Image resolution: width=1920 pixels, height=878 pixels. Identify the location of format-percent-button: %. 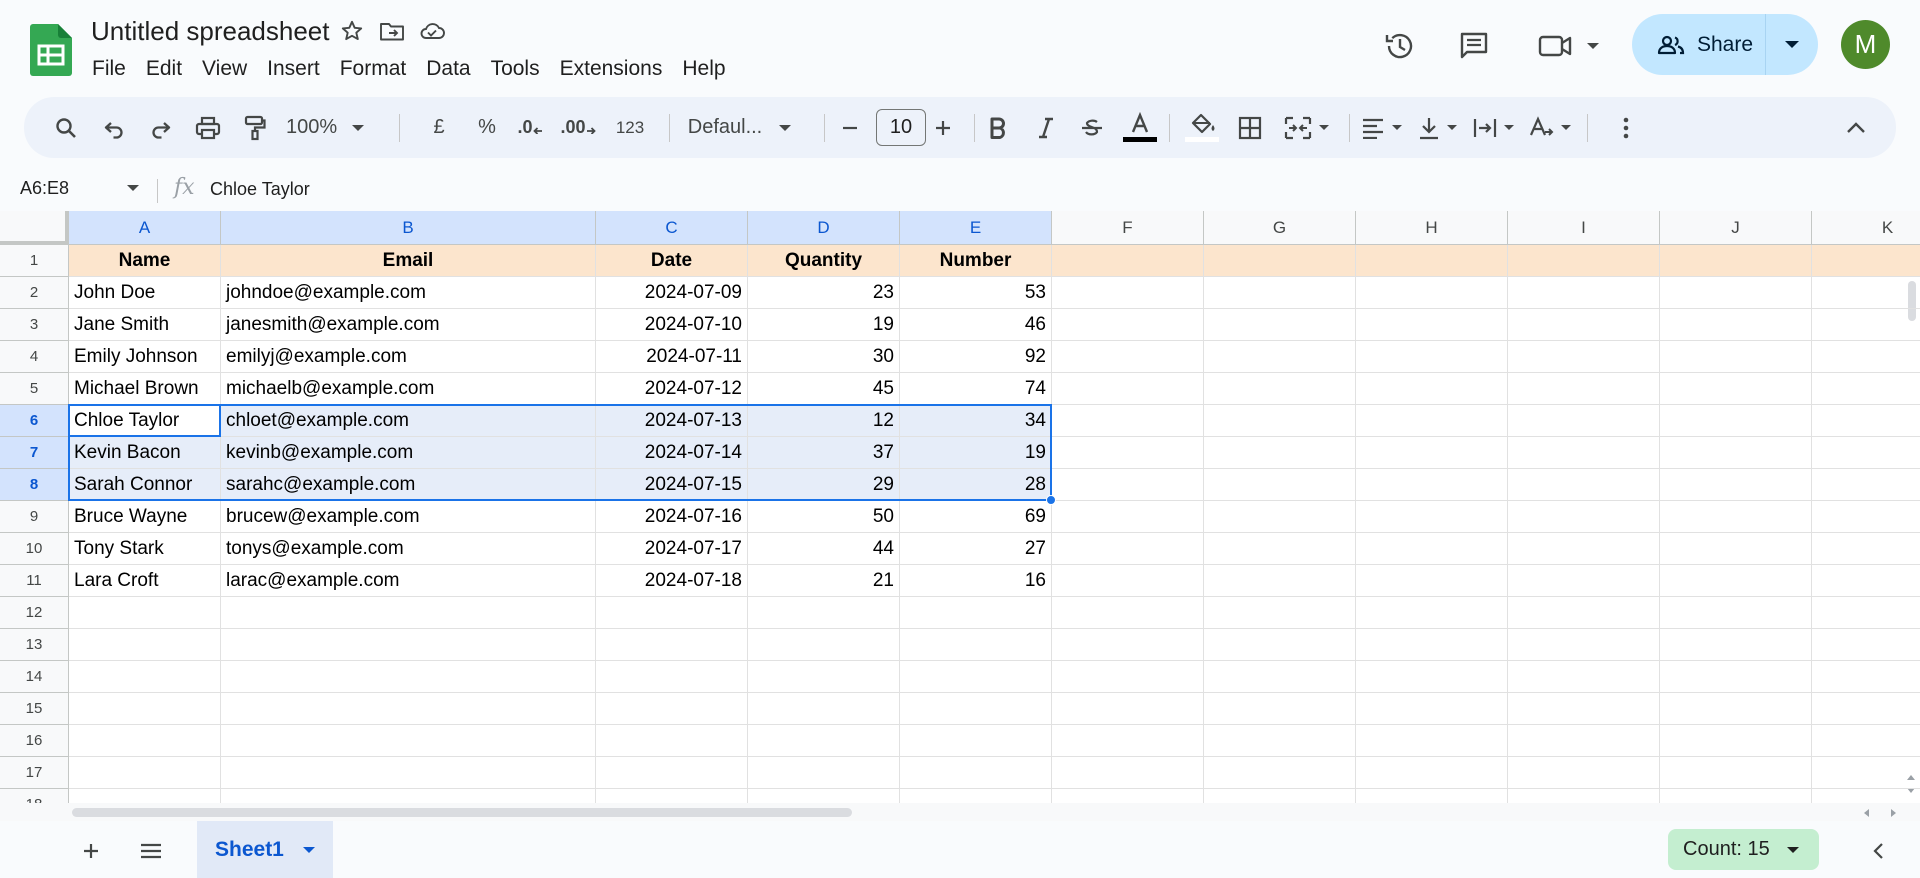
(487, 127).